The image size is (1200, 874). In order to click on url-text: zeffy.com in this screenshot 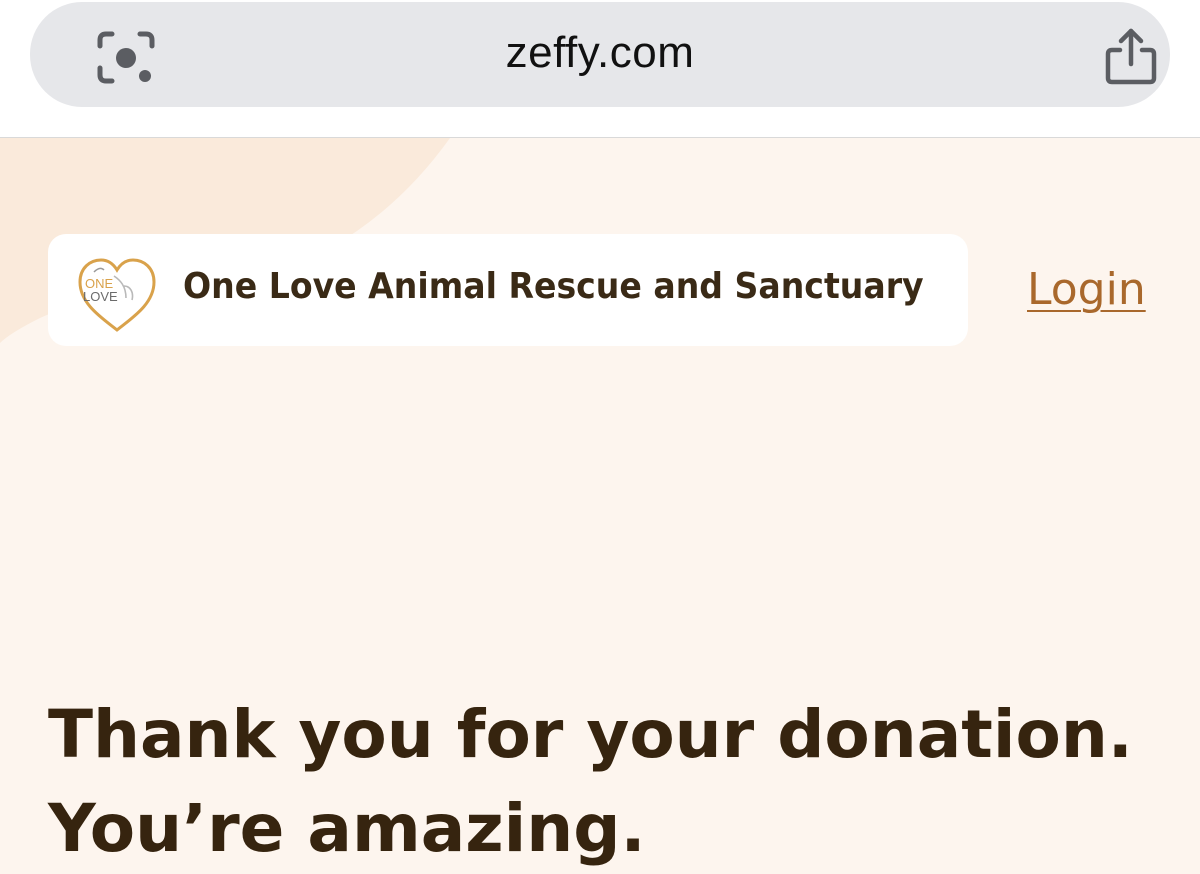, I will do `click(600, 53)`.